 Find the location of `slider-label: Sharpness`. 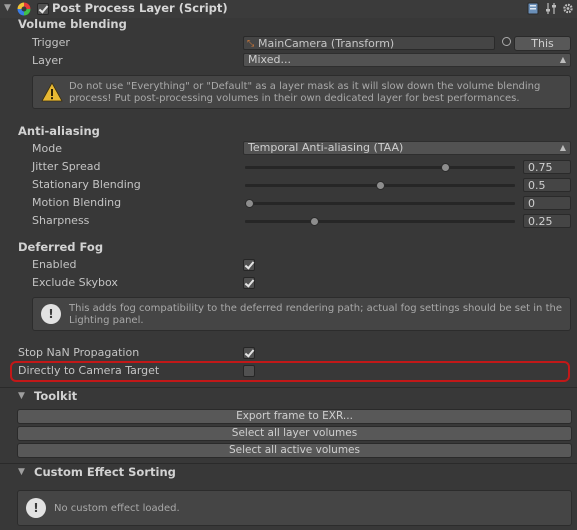

slider-label: Sharpness is located at coordinates (61, 220).